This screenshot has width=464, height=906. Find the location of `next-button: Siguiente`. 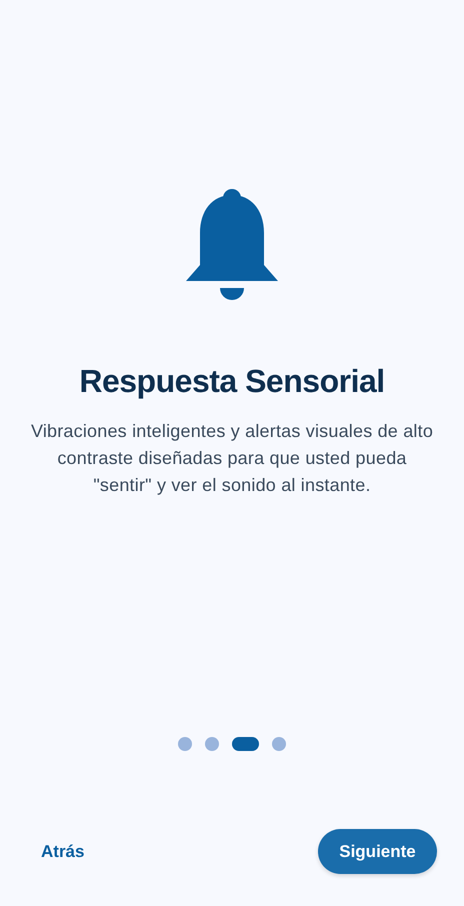

next-button: Siguiente is located at coordinates (377, 851).